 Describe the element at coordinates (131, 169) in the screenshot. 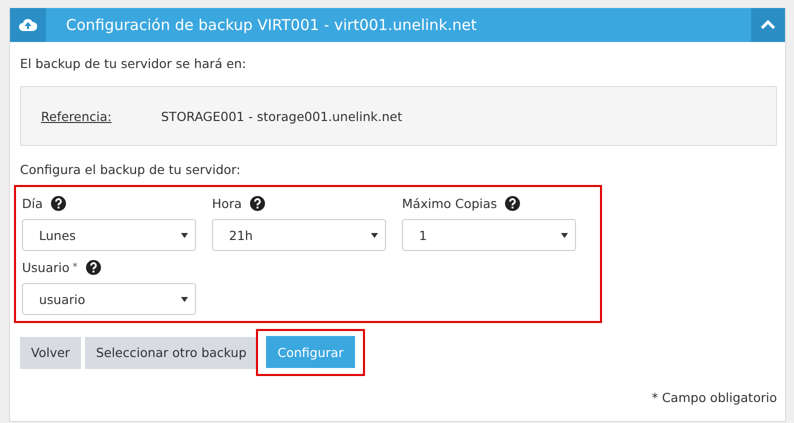

I see `configure-text: Configura el backup de tu servidor:` at that location.